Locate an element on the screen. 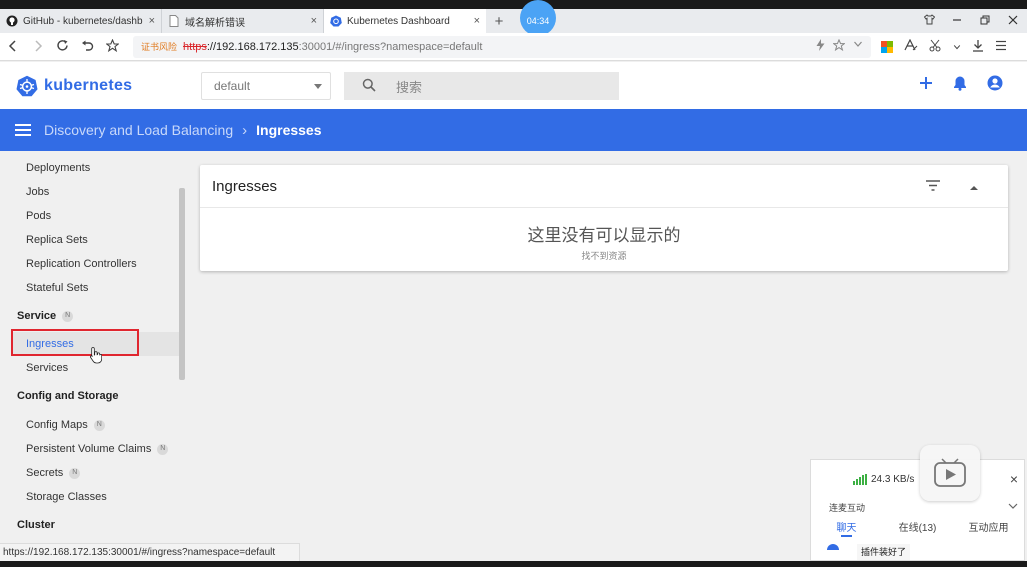 The width and height of the screenshot is (1027, 567). extension-toolbar is located at coordinates (944, 46).